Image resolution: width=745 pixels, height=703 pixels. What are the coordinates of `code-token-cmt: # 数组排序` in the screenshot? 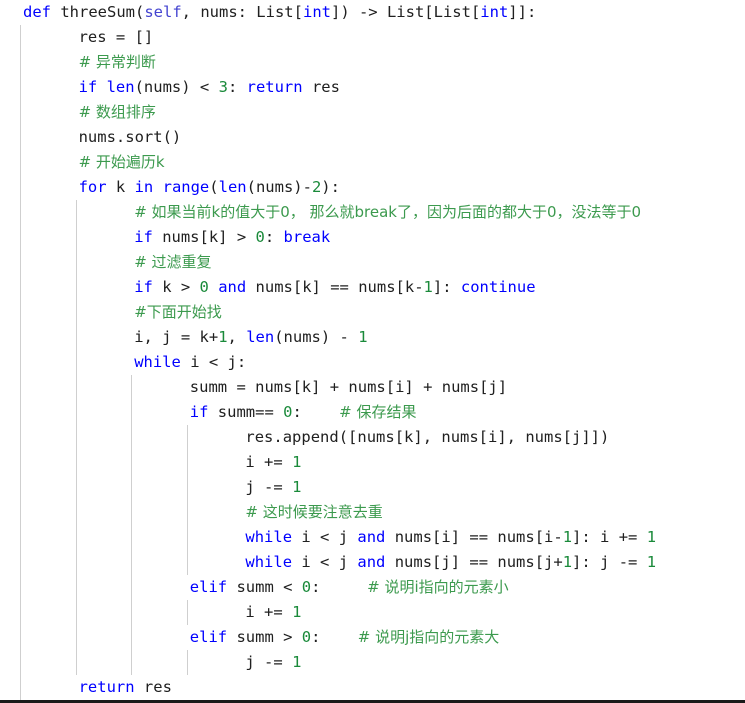 It's located at (117, 112).